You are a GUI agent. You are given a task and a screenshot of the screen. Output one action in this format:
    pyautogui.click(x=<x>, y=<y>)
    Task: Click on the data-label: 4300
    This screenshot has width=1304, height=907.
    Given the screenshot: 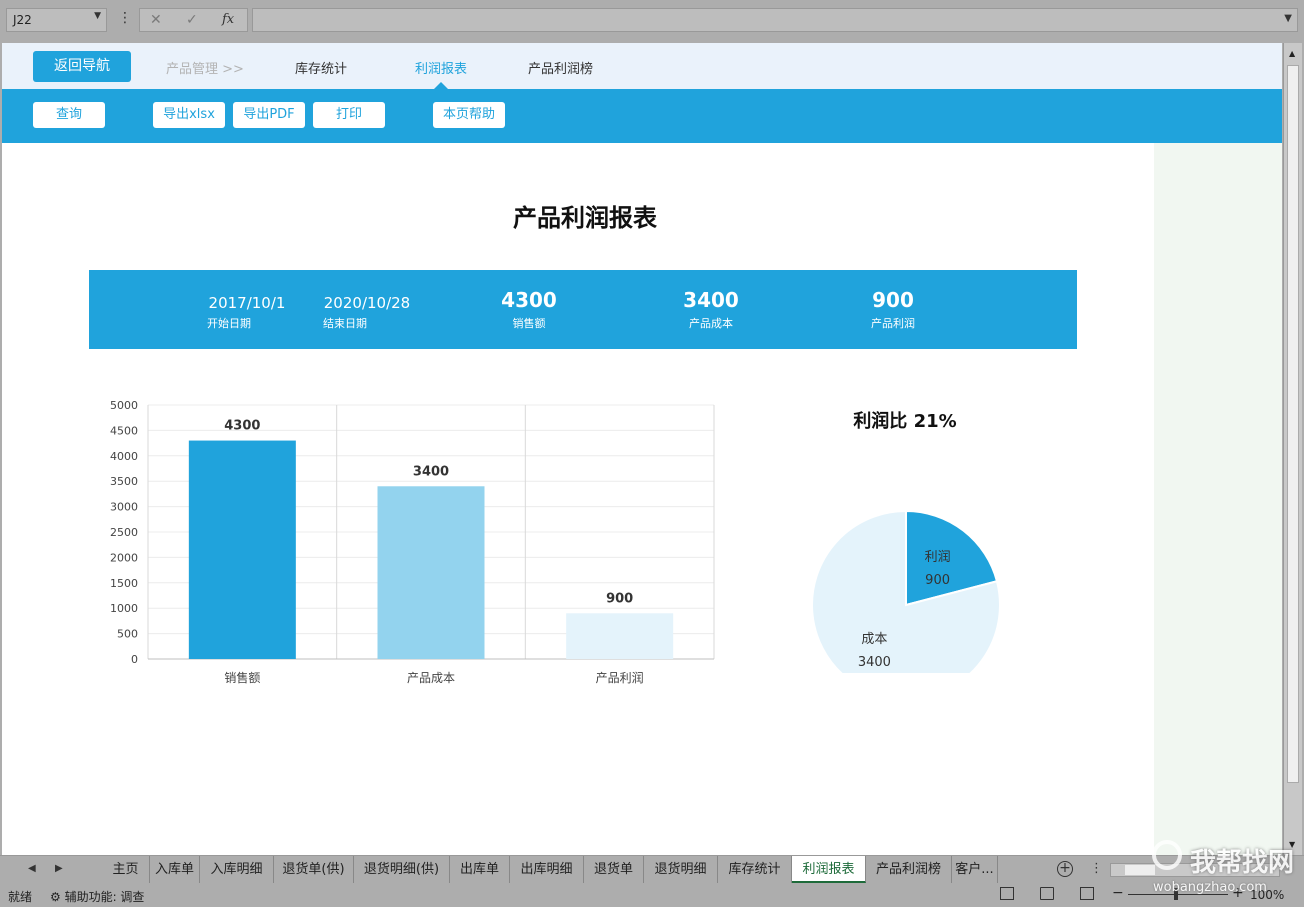 What is the action you would take?
    pyautogui.click(x=242, y=426)
    